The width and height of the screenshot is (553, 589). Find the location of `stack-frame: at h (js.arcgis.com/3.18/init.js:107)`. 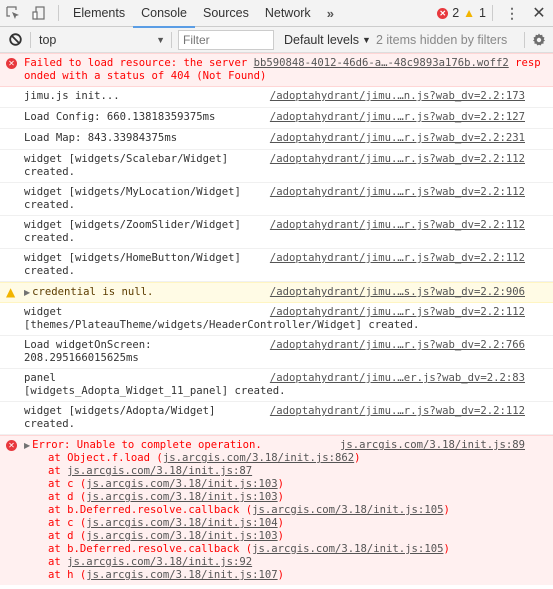

stack-frame: at h (js.arcgis.com/3.18/init.js:107) is located at coordinates (284, 575).